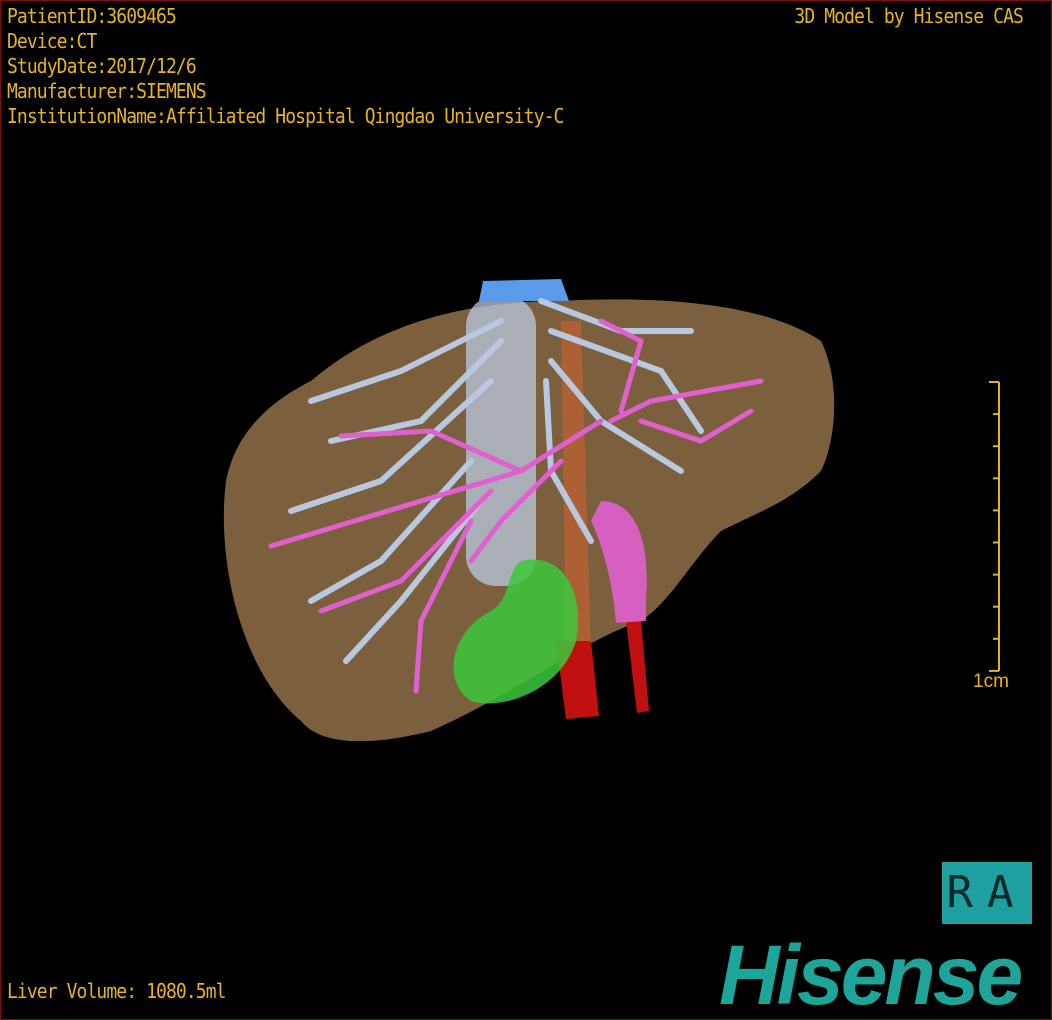 The width and height of the screenshot is (1052, 1020). Describe the element at coordinates (987, 893) in the screenshot. I see `orientation-marker: RA` at that location.